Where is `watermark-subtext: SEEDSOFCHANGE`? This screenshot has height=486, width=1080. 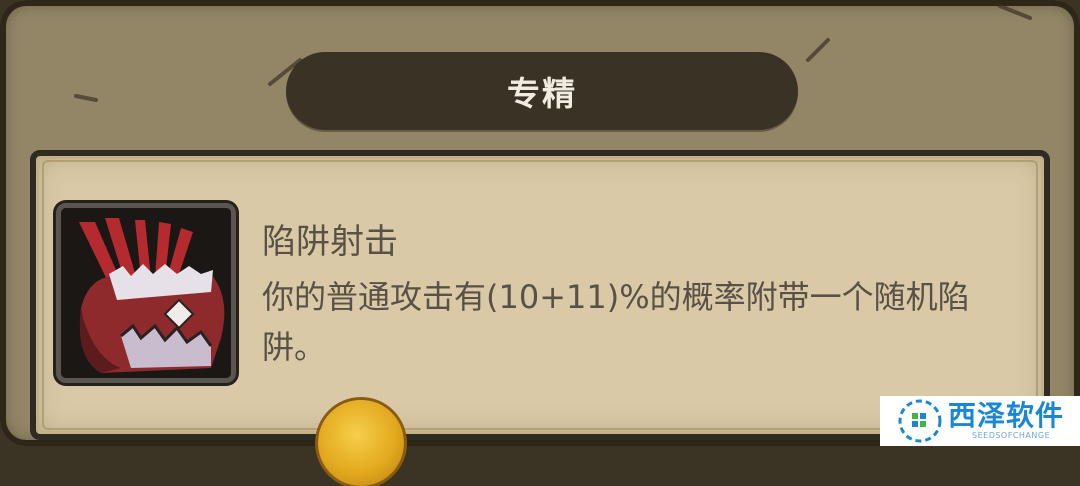
watermark-subtext: SEEDSOFCHANGE is located at coordinates (1011, 435).